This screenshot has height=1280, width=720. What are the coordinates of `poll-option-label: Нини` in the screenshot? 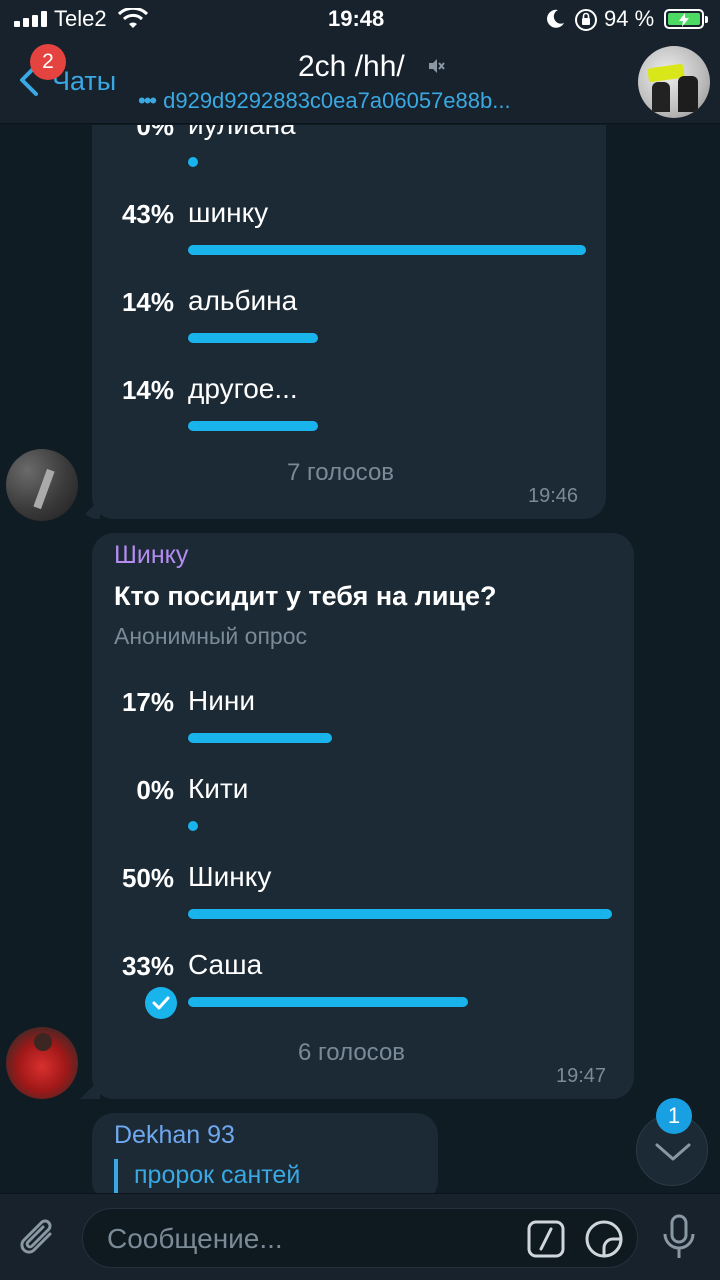 It's located at (221, 701).